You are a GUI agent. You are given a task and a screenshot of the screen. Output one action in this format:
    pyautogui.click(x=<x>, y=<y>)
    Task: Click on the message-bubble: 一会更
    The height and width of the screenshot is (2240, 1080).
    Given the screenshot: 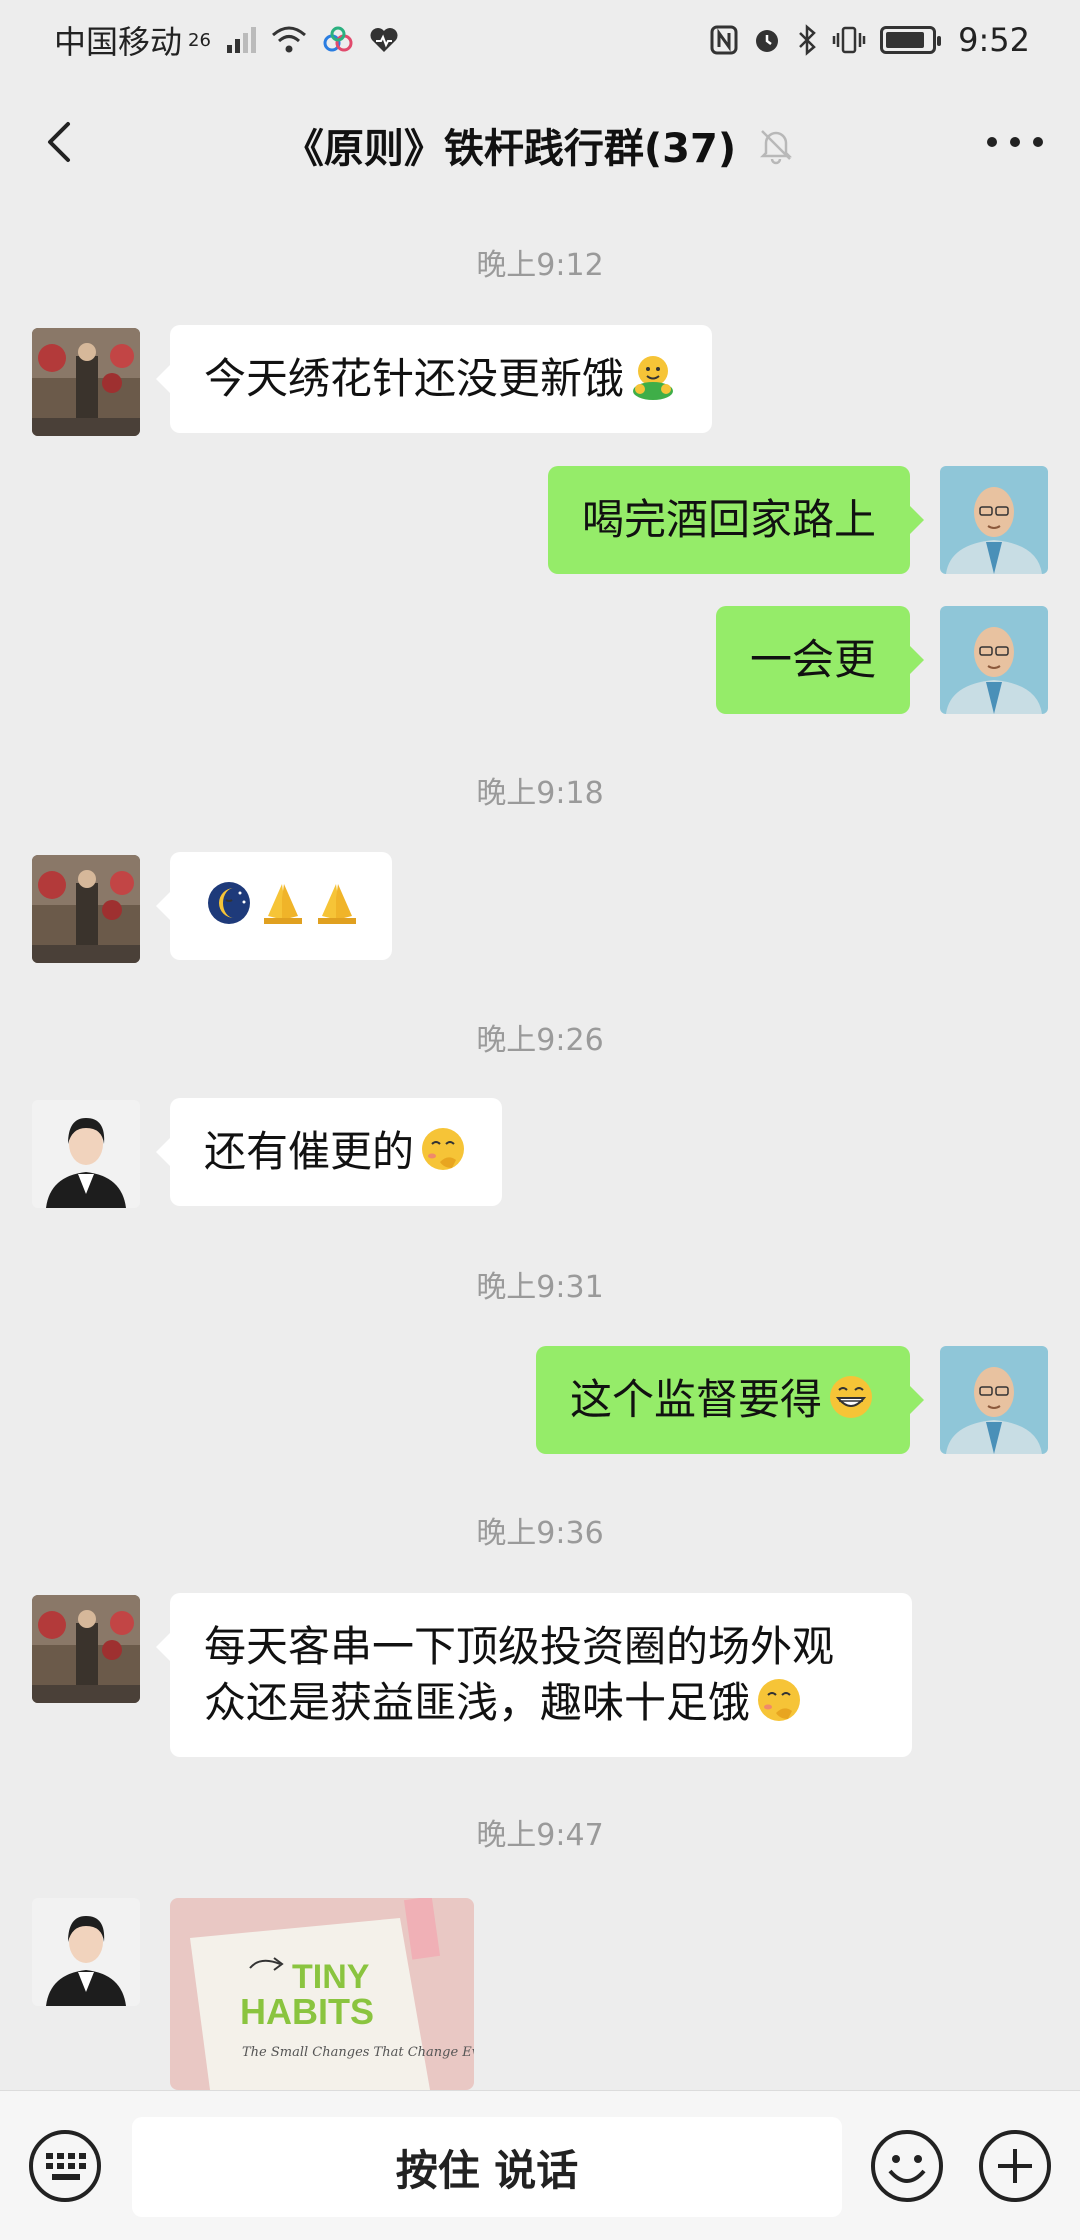 What is the action you would take?
    pyautogui.click(x=820, y=660)
    